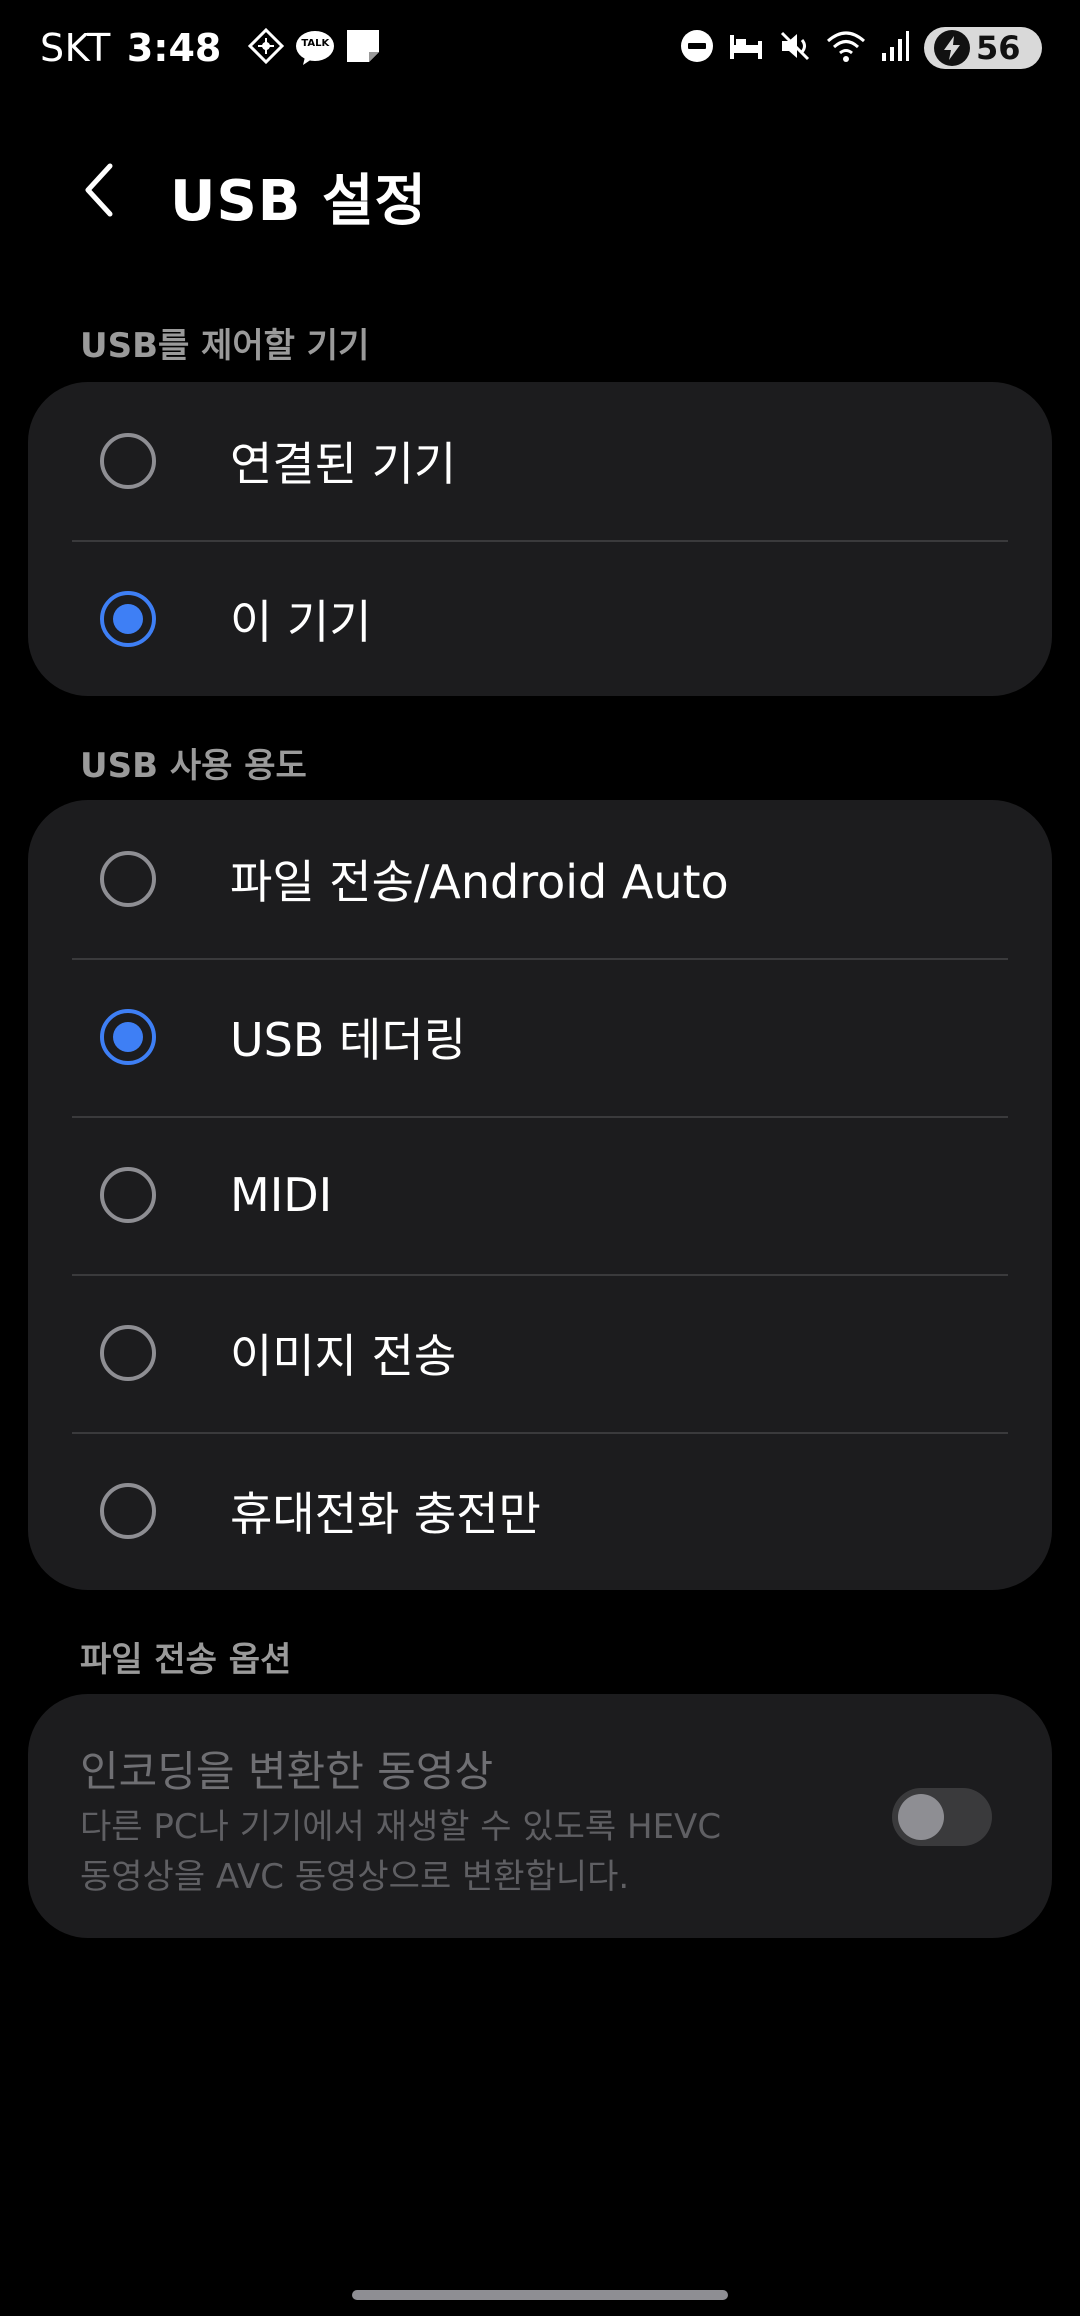 The height and width of the screenshot is (2316, 1080). Describe the element at coordinates (540, 1353) in the screenshot. I see `option-image-transfer: 이미지 전송` at that location.